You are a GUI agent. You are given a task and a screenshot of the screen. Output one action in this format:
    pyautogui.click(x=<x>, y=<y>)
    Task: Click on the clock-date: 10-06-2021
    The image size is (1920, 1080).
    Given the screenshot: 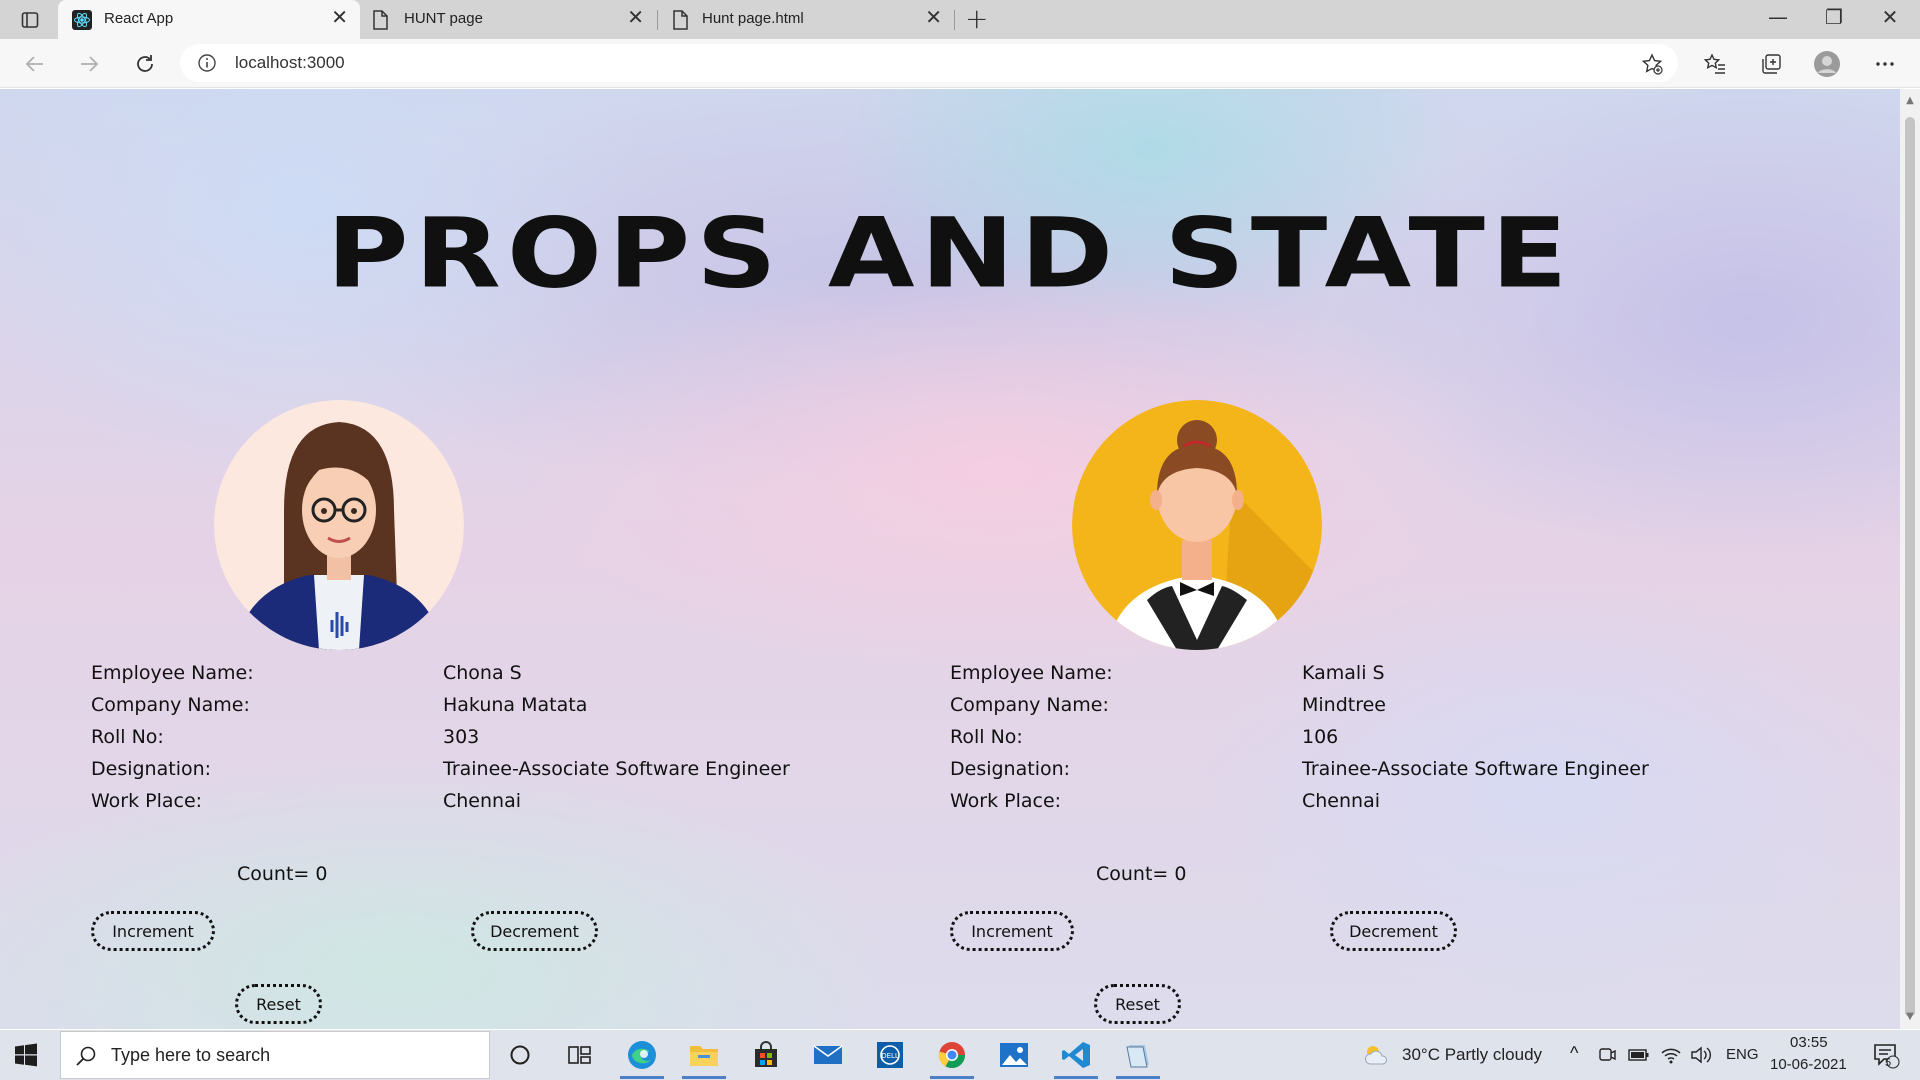 What is the action you would take?
    pyautogui.click(x=1808, y=1064)
    